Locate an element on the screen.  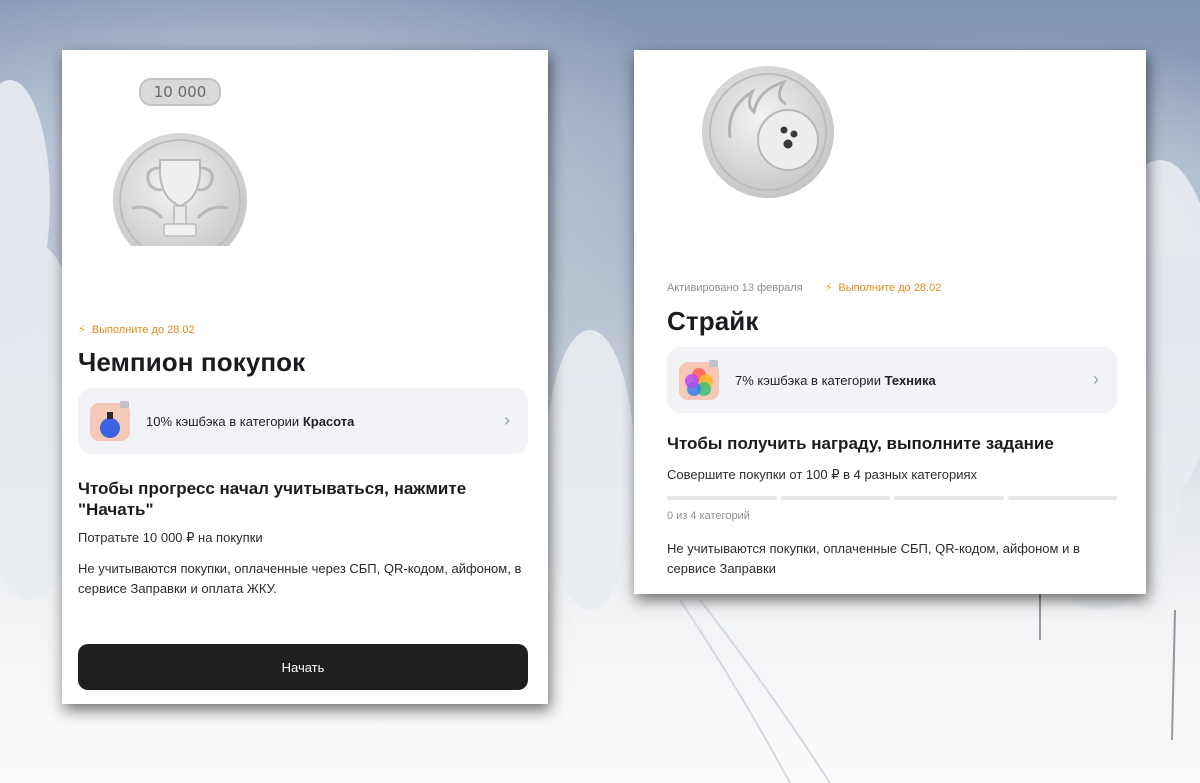
cashback-offer-beauty: 10% кэшбэка в категории Красота › is located at coordinates (303, 421).